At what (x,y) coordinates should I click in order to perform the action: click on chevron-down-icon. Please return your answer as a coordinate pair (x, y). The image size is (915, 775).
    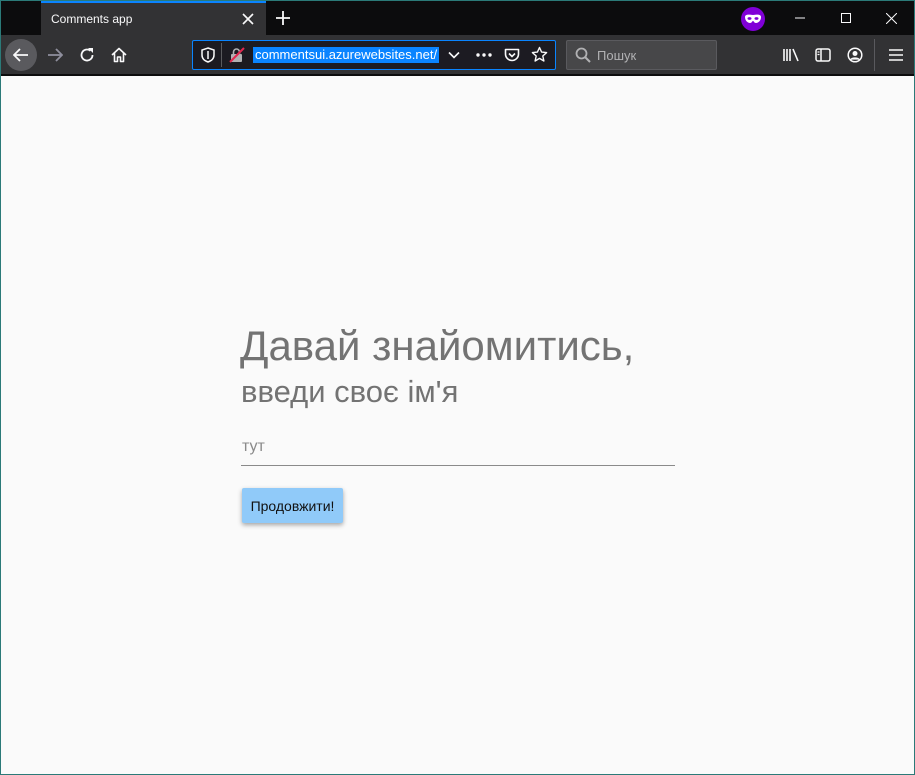
    Looking at the image, I should click on (454, 55).